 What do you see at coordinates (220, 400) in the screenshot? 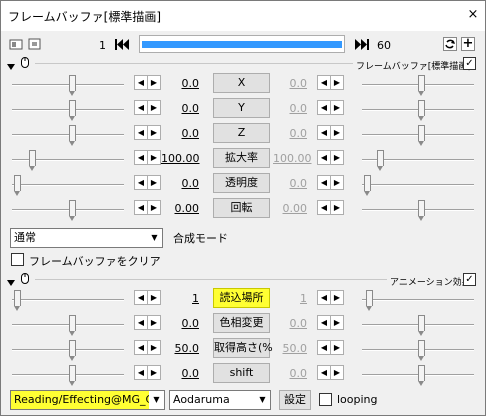
I see `preset-select: Aodaruma ▼` at bounding box center [220, 400].